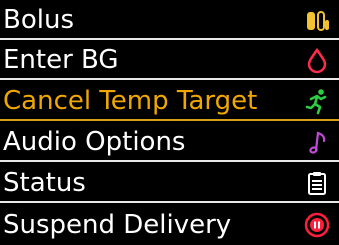  I want to click on running-person-icon, so click(317, 101).